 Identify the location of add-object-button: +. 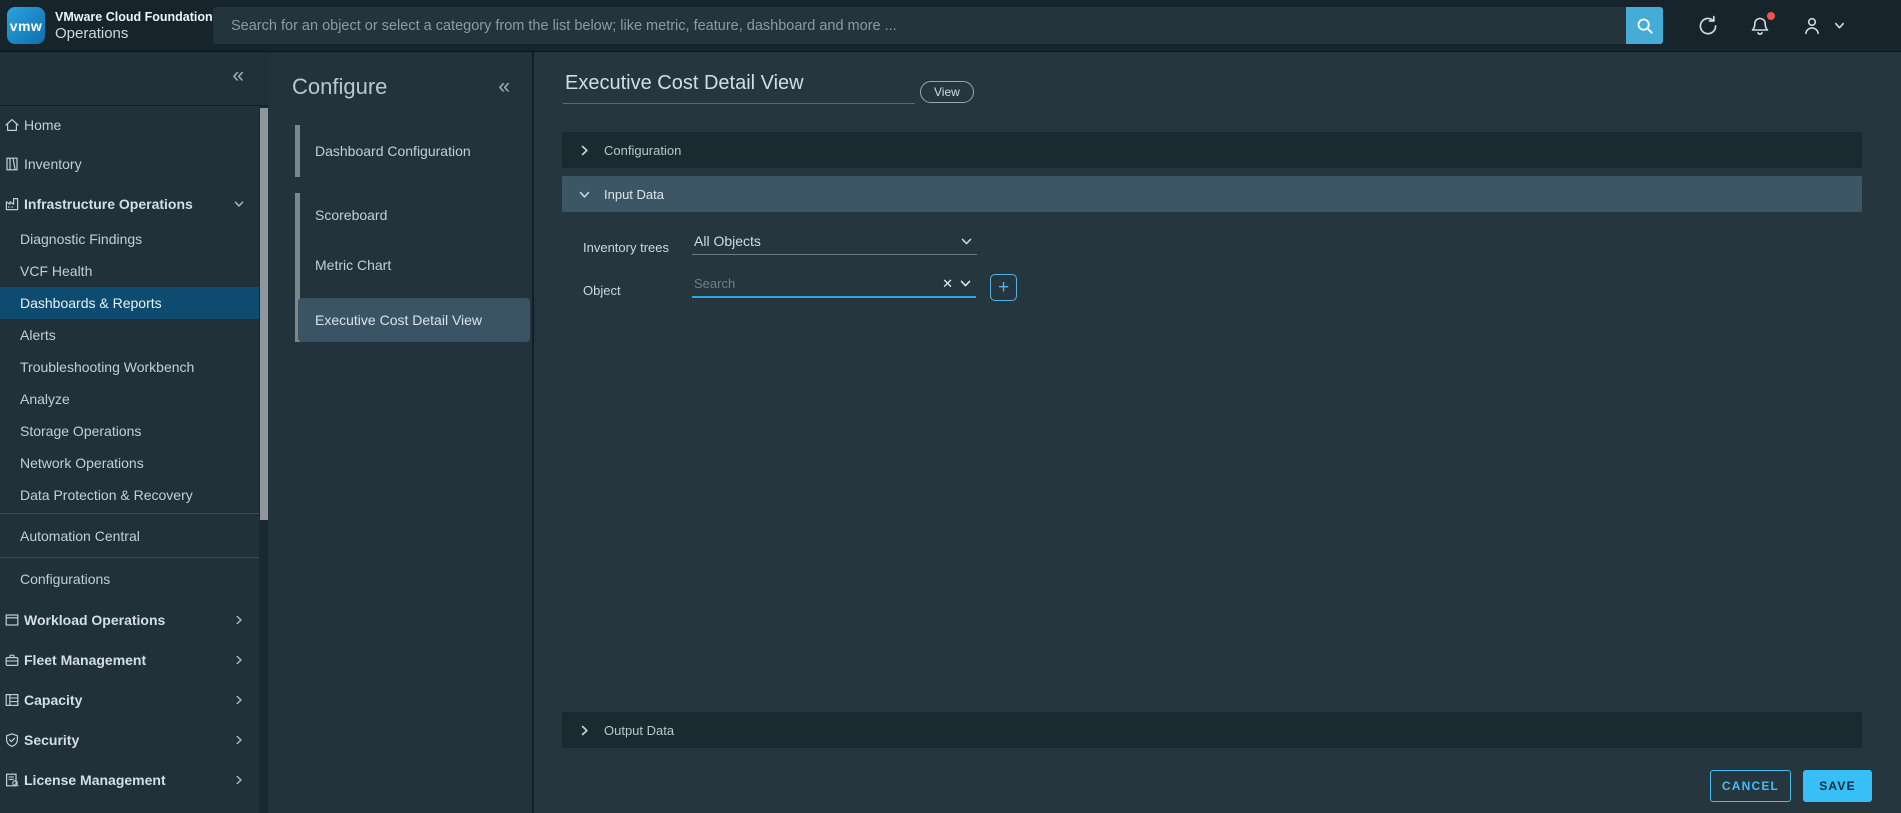
(1003, 287).